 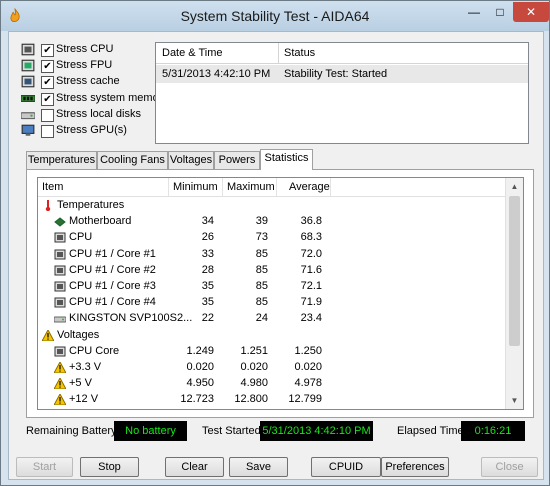 What do you see at coordinates (299, 53) in the screenshot?
I see `log-col-status: Status` at bounding box center [299, 53].